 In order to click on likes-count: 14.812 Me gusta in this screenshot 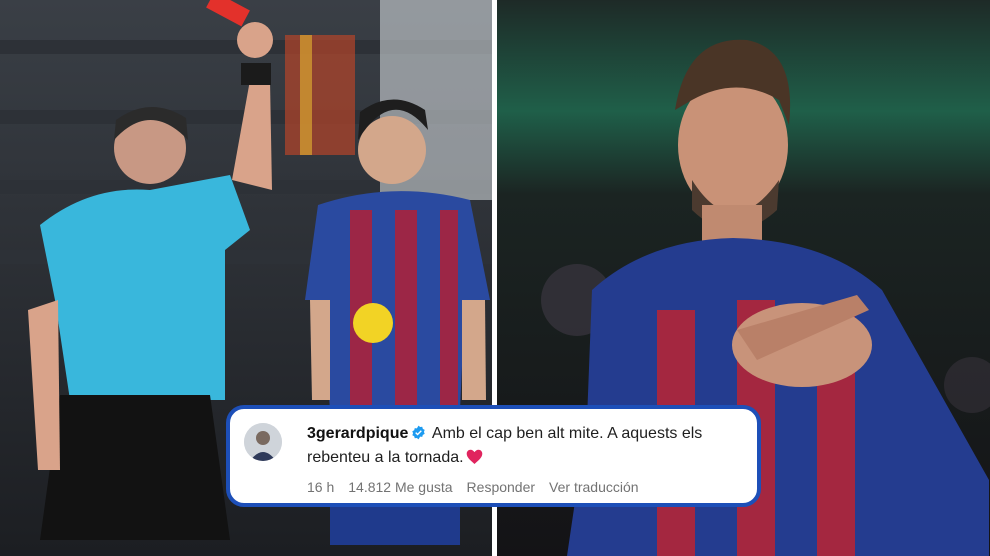, I will do `click(400, 487)`.